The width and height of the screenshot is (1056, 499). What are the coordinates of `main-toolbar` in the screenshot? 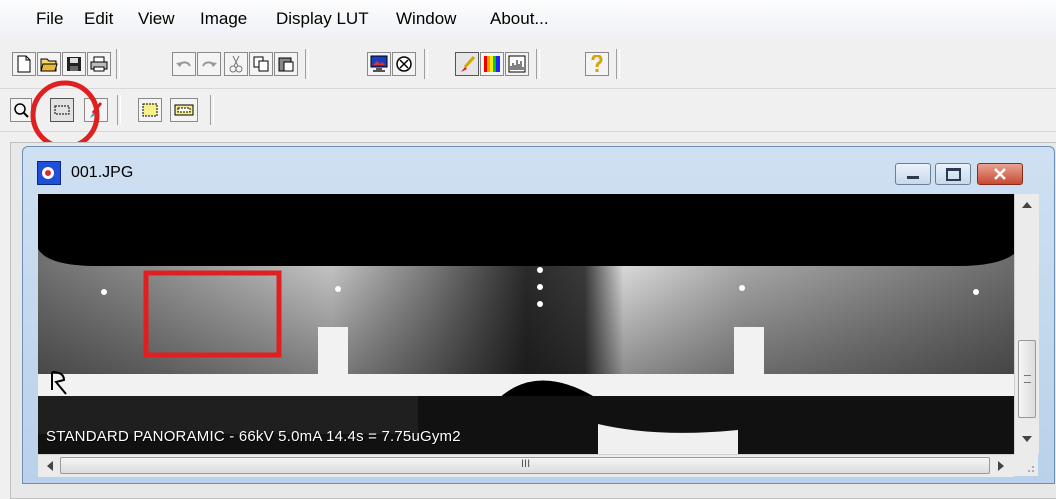 It's located at (528, 64).